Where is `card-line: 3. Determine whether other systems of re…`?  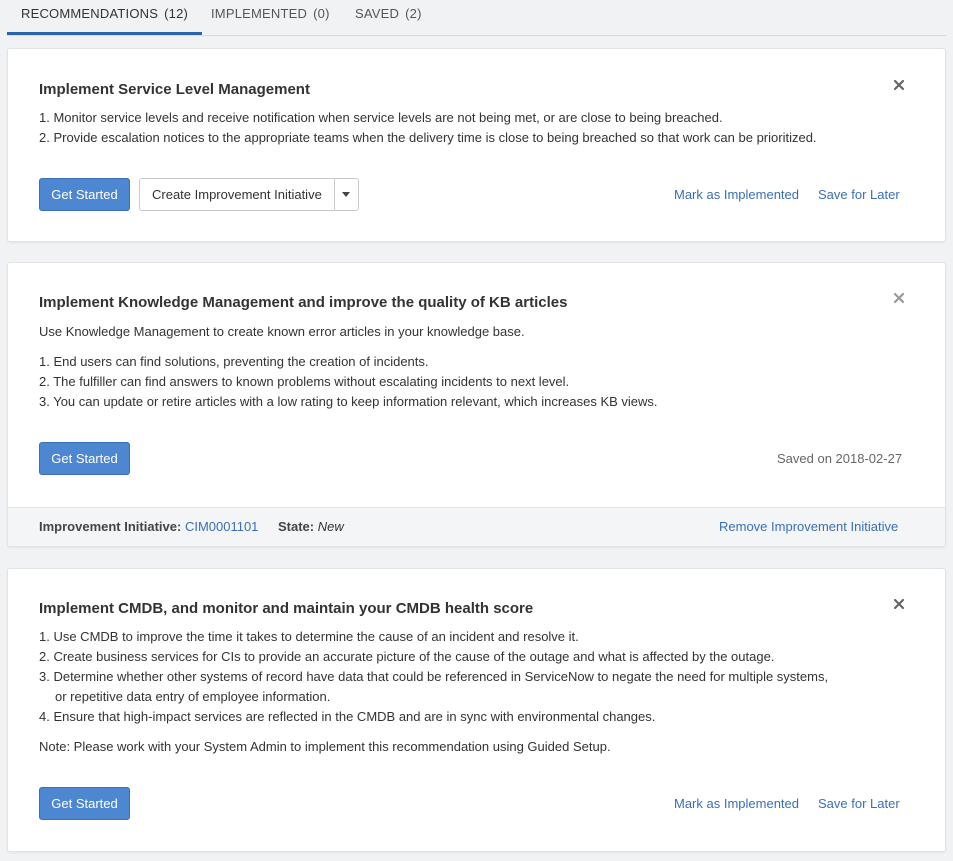 card-line: 3. Determine whether other systems of re… is located at coordinates (434, 676).